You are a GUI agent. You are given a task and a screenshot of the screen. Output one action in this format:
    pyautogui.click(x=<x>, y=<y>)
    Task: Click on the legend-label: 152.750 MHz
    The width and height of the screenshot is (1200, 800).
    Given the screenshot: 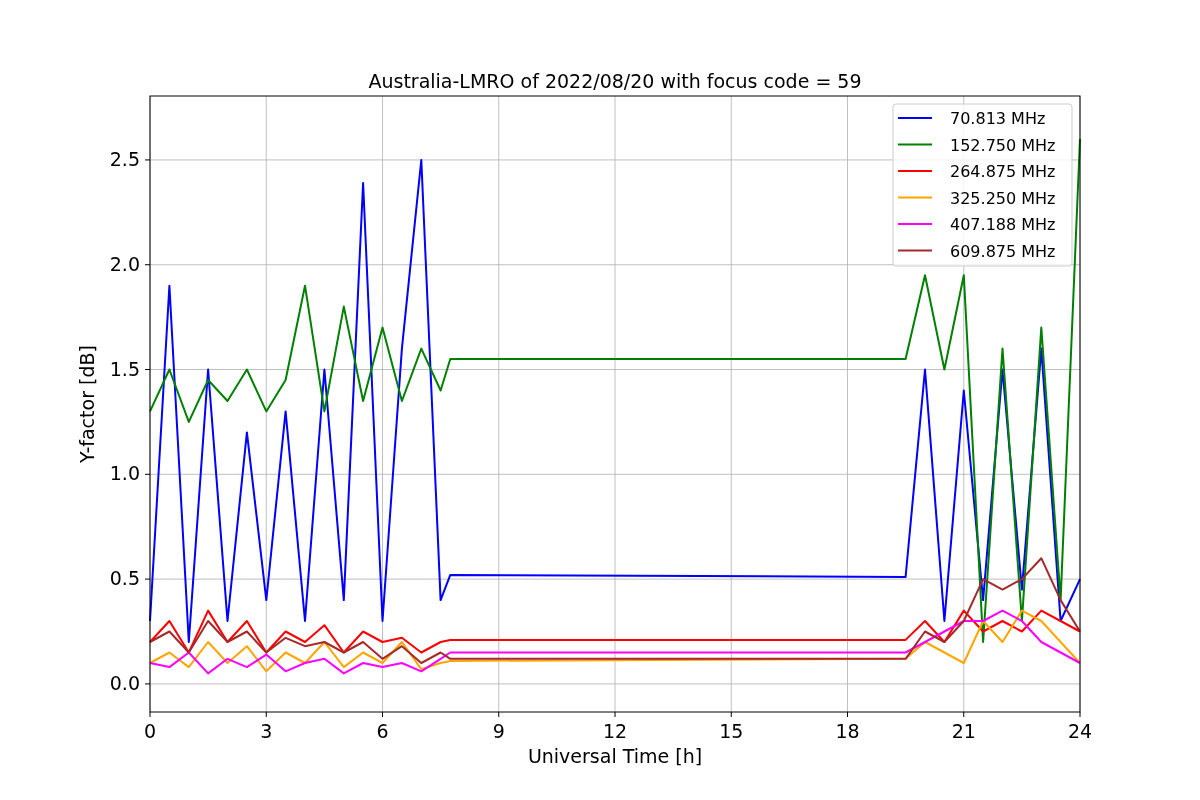 What is the action you would take?
    pyautogui.click(x=1003, y=145)
    